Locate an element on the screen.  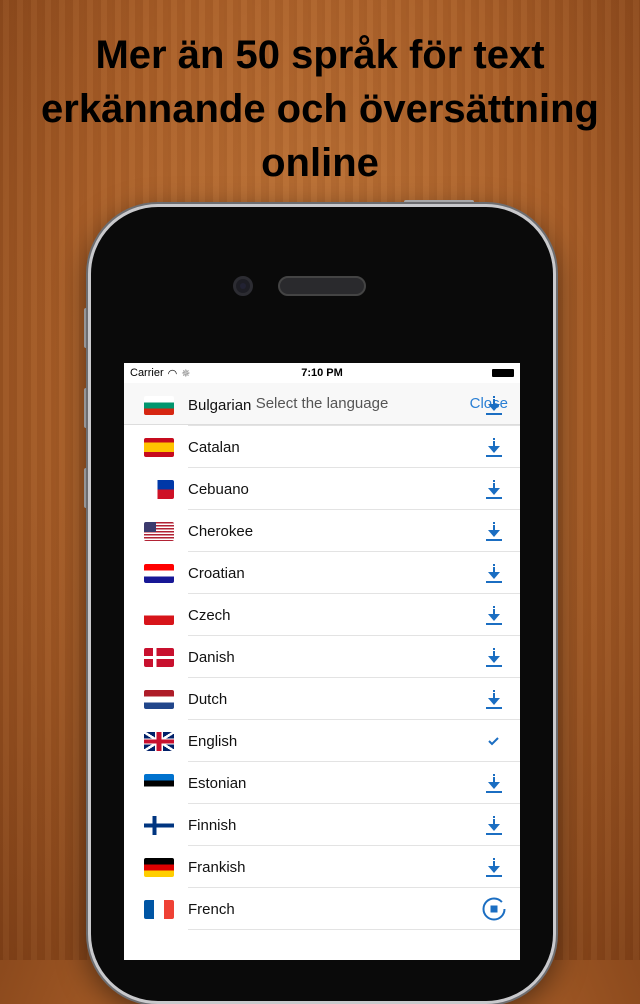
language-row: Croatian is located at coordinates (322, 573).